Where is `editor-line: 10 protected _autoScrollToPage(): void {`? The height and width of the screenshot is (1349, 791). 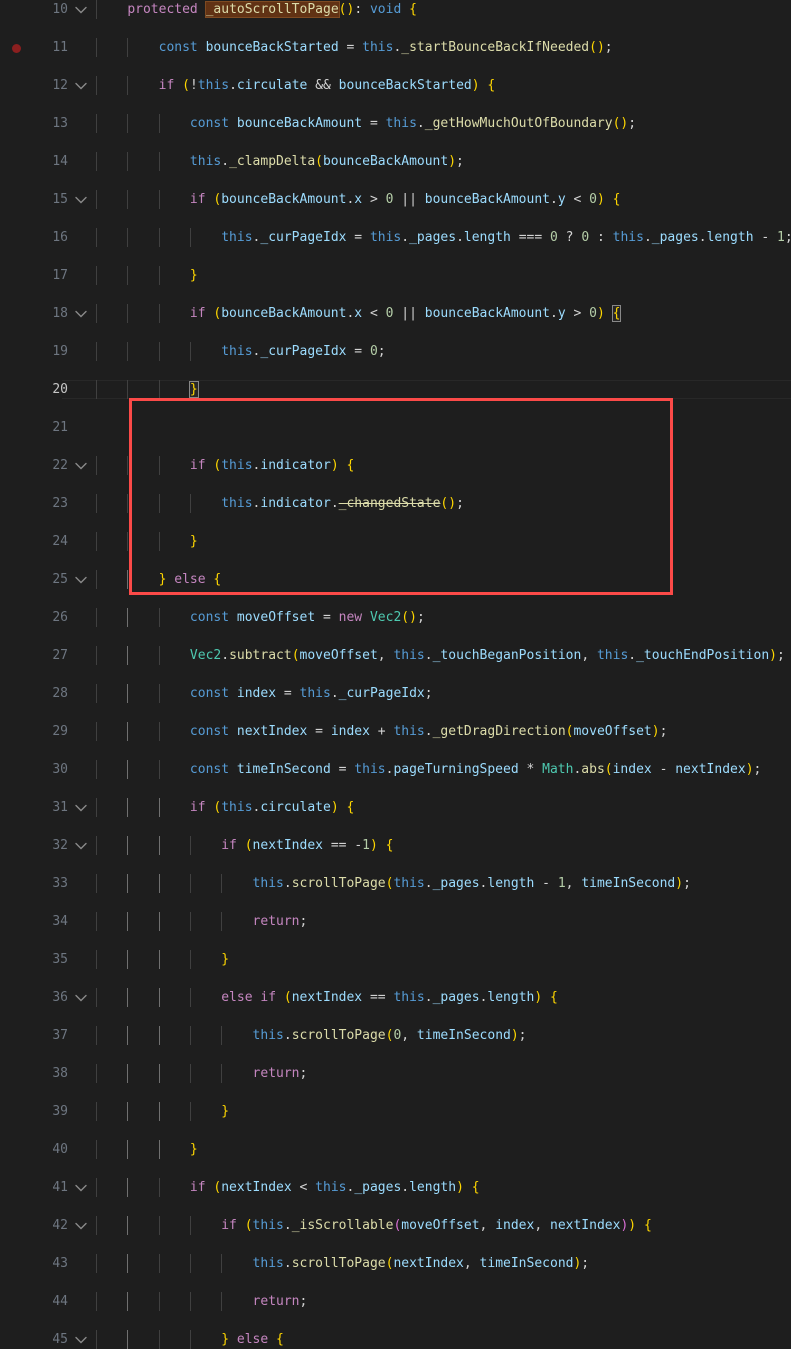 editor-line: 10 protected _autoScrollToPage(): void { is located at coordinates (395, 9).